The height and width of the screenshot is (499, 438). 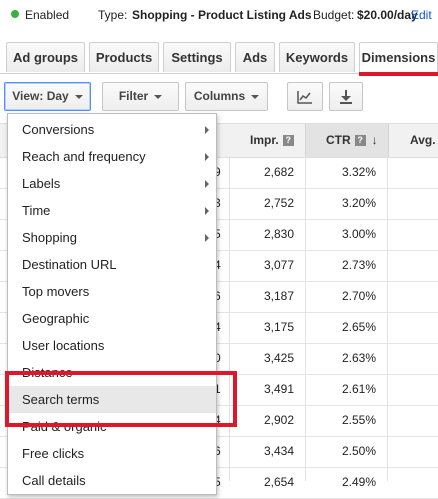 I want to click on filter-button: Filter, so click(x=140, y=96).